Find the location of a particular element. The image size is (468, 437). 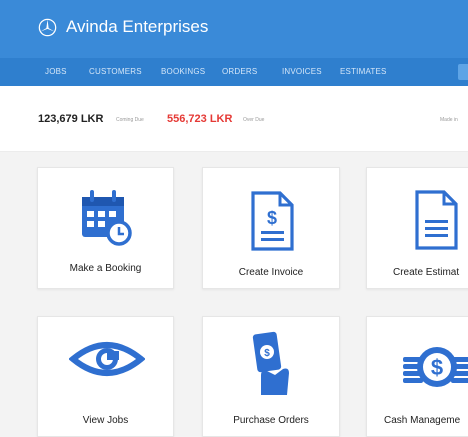

app-header: Avinda Enterprises is located at coordinates (234, 29).